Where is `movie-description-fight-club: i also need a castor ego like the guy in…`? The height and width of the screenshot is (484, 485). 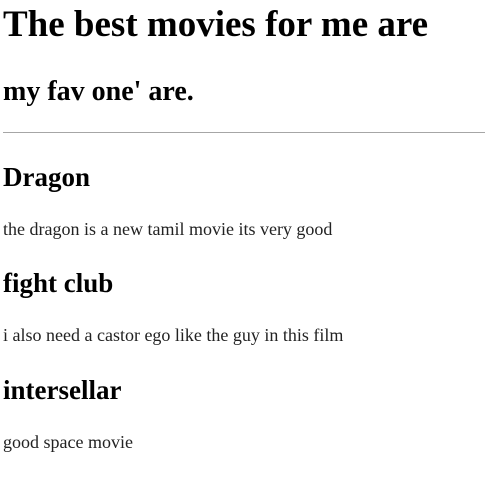 movie-description-fight-club: i also need a castor ego like the guy in… is located at coordinates (173, 335).